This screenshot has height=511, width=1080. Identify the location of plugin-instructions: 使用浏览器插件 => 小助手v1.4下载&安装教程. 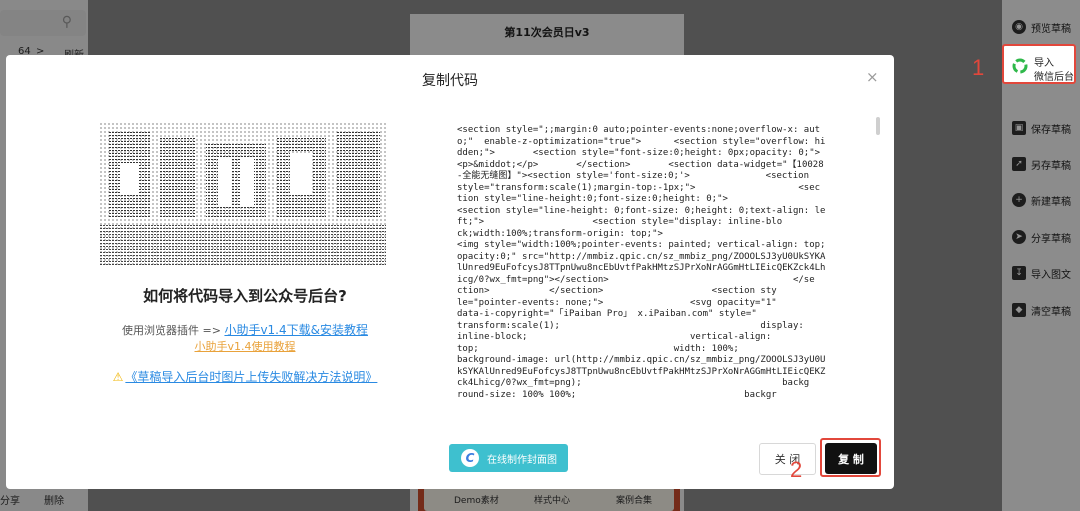
(245, 329).